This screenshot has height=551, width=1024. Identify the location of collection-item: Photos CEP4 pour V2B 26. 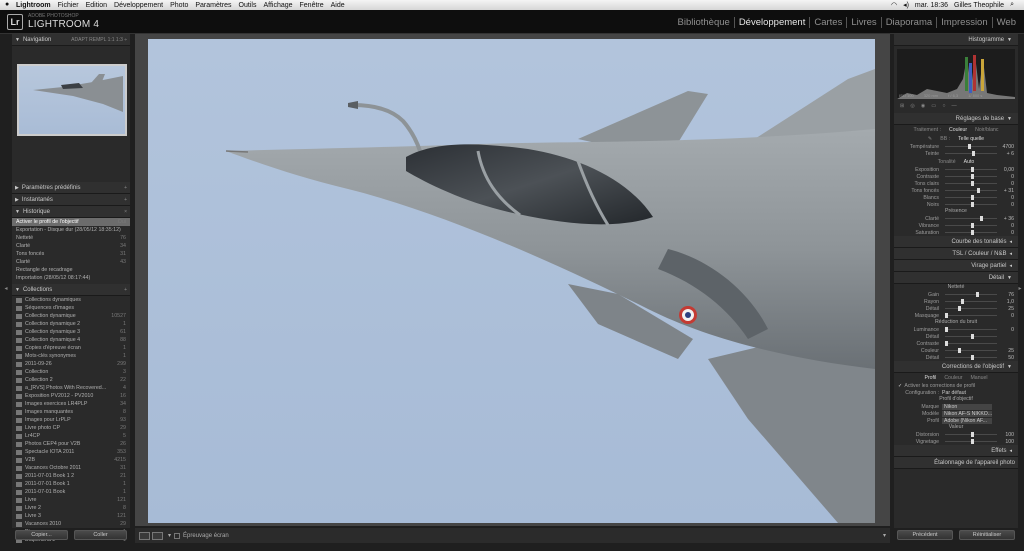
(71, 444).